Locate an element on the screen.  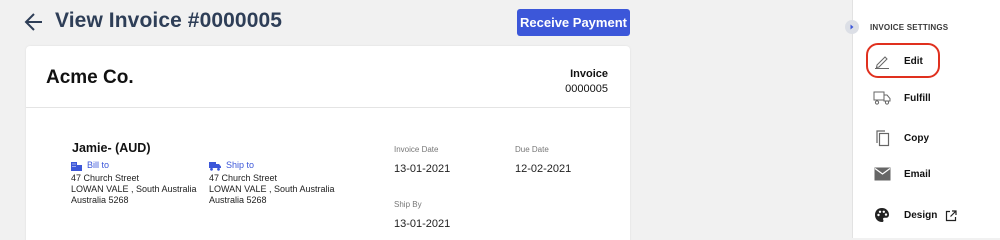
truck-icon is located at coordinates (882, 98).